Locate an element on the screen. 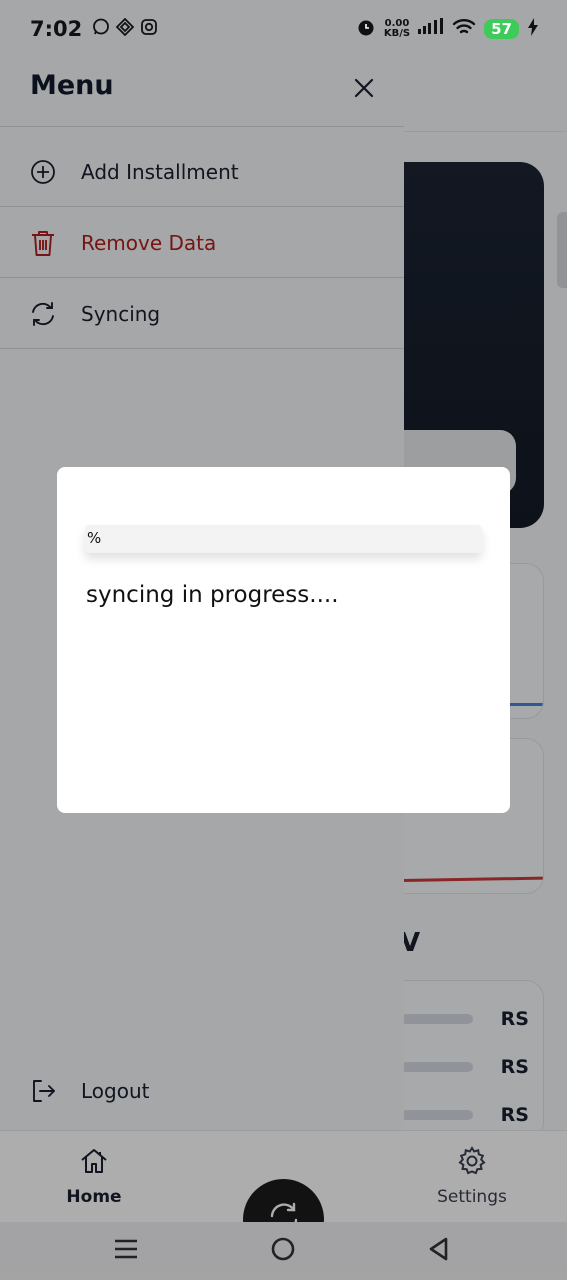 The image size is (567, 1280). whatsapp-icon is located at coordinates (101, 29).